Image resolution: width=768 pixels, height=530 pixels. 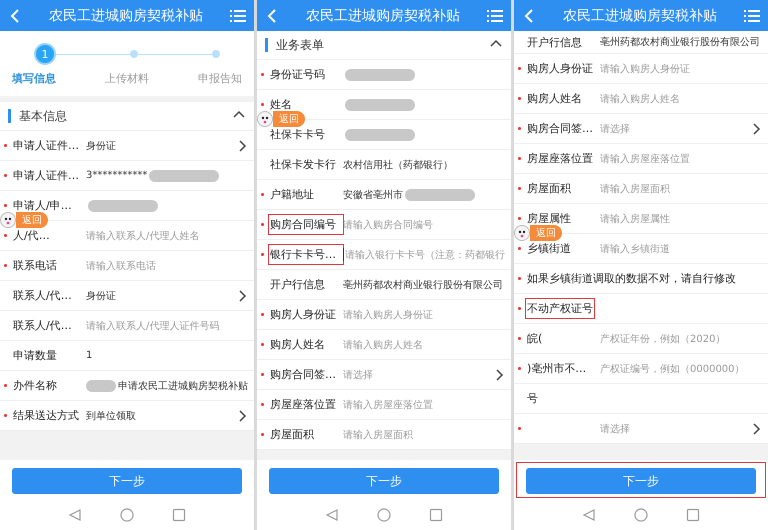 I want to click on field-label: 房屋属性, so click(x=549, y=219).